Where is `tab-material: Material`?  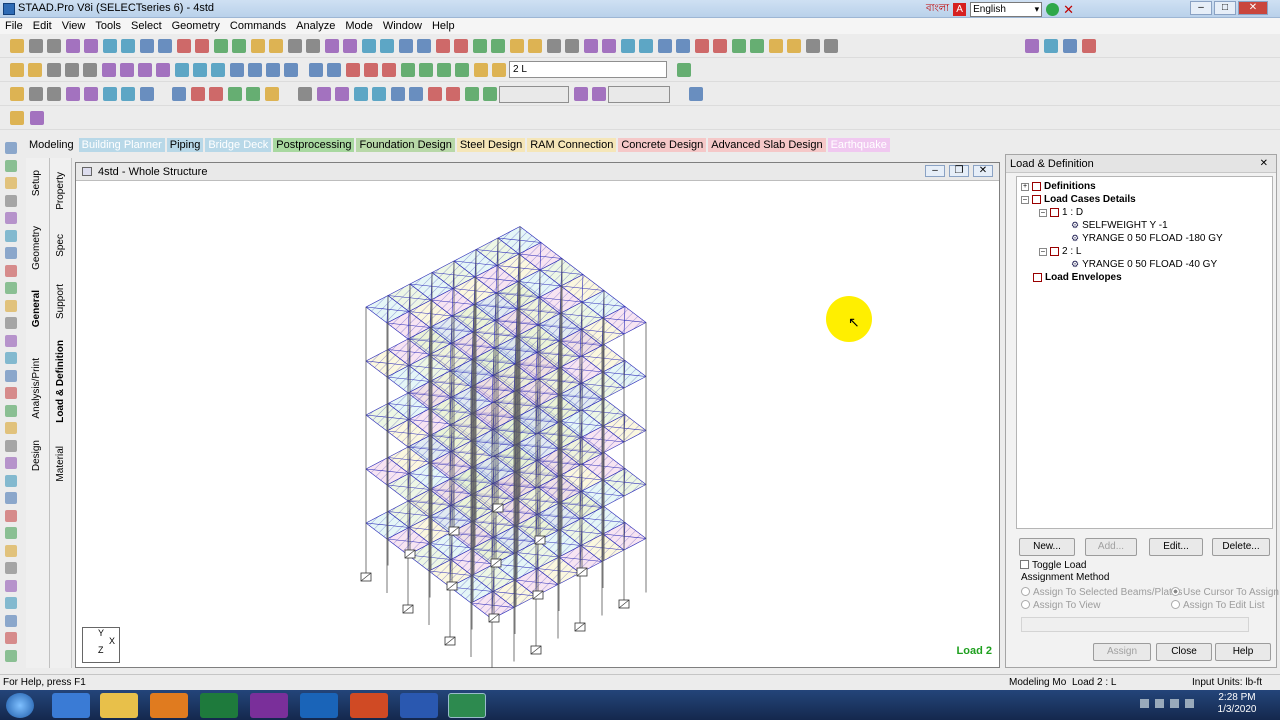 tab-material: Material is located at coordinates (60, 464).